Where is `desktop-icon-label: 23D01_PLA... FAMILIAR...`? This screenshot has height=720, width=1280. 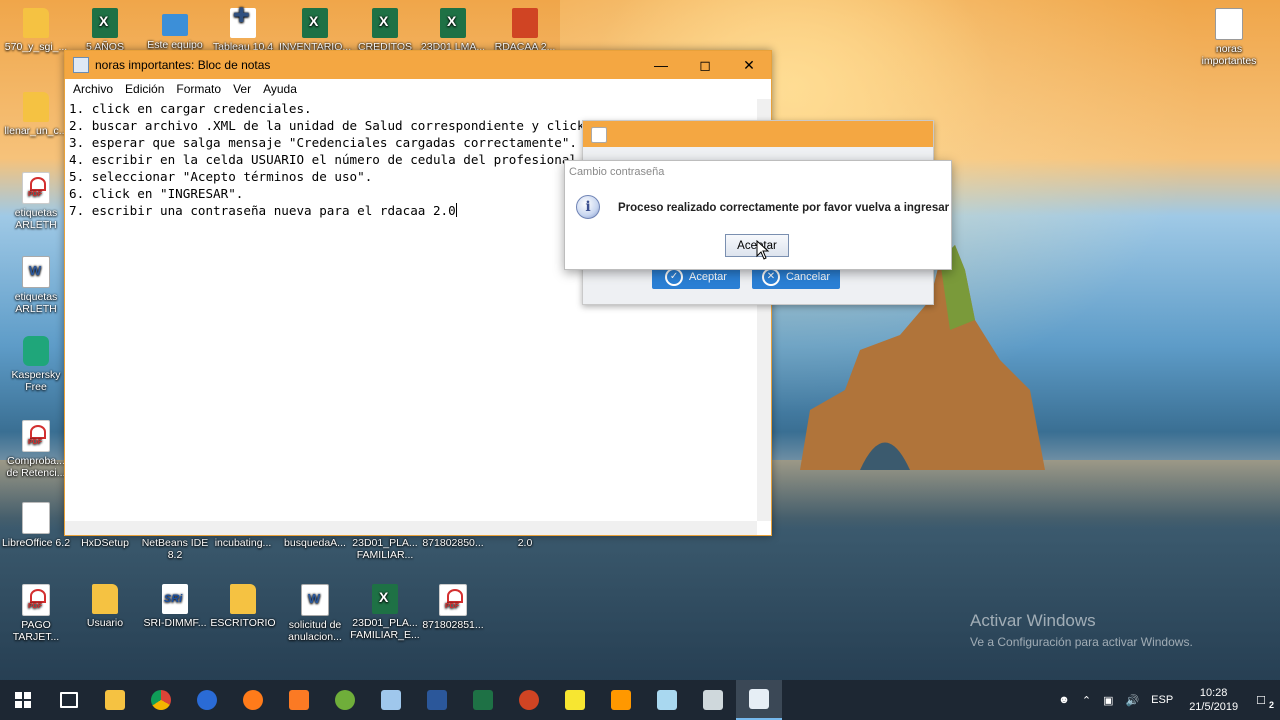
desktop-icon-label: 23D01_PLA... FAMILIAR... is located at coordinates (385, 549).